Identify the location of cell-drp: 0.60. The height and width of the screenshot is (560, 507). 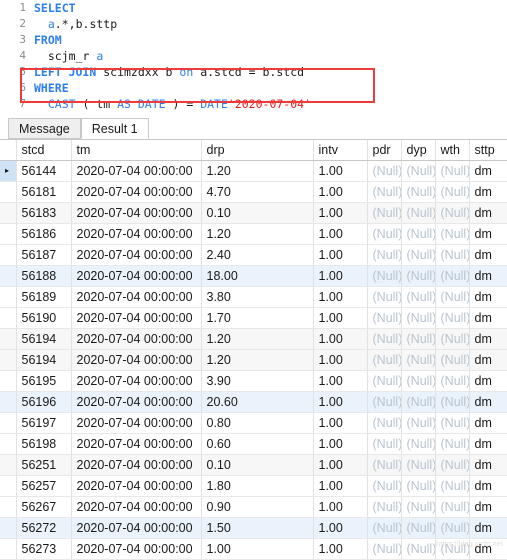
(257, 444).